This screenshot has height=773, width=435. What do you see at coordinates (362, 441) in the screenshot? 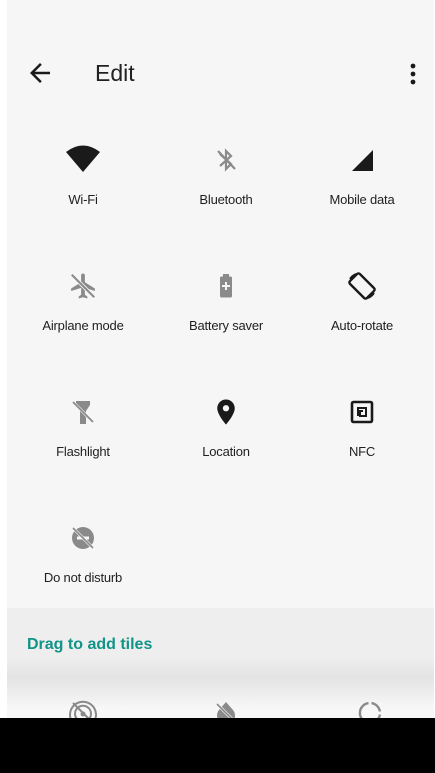
I see `tile-nfc: NFC` at bounding box center [362, 441].